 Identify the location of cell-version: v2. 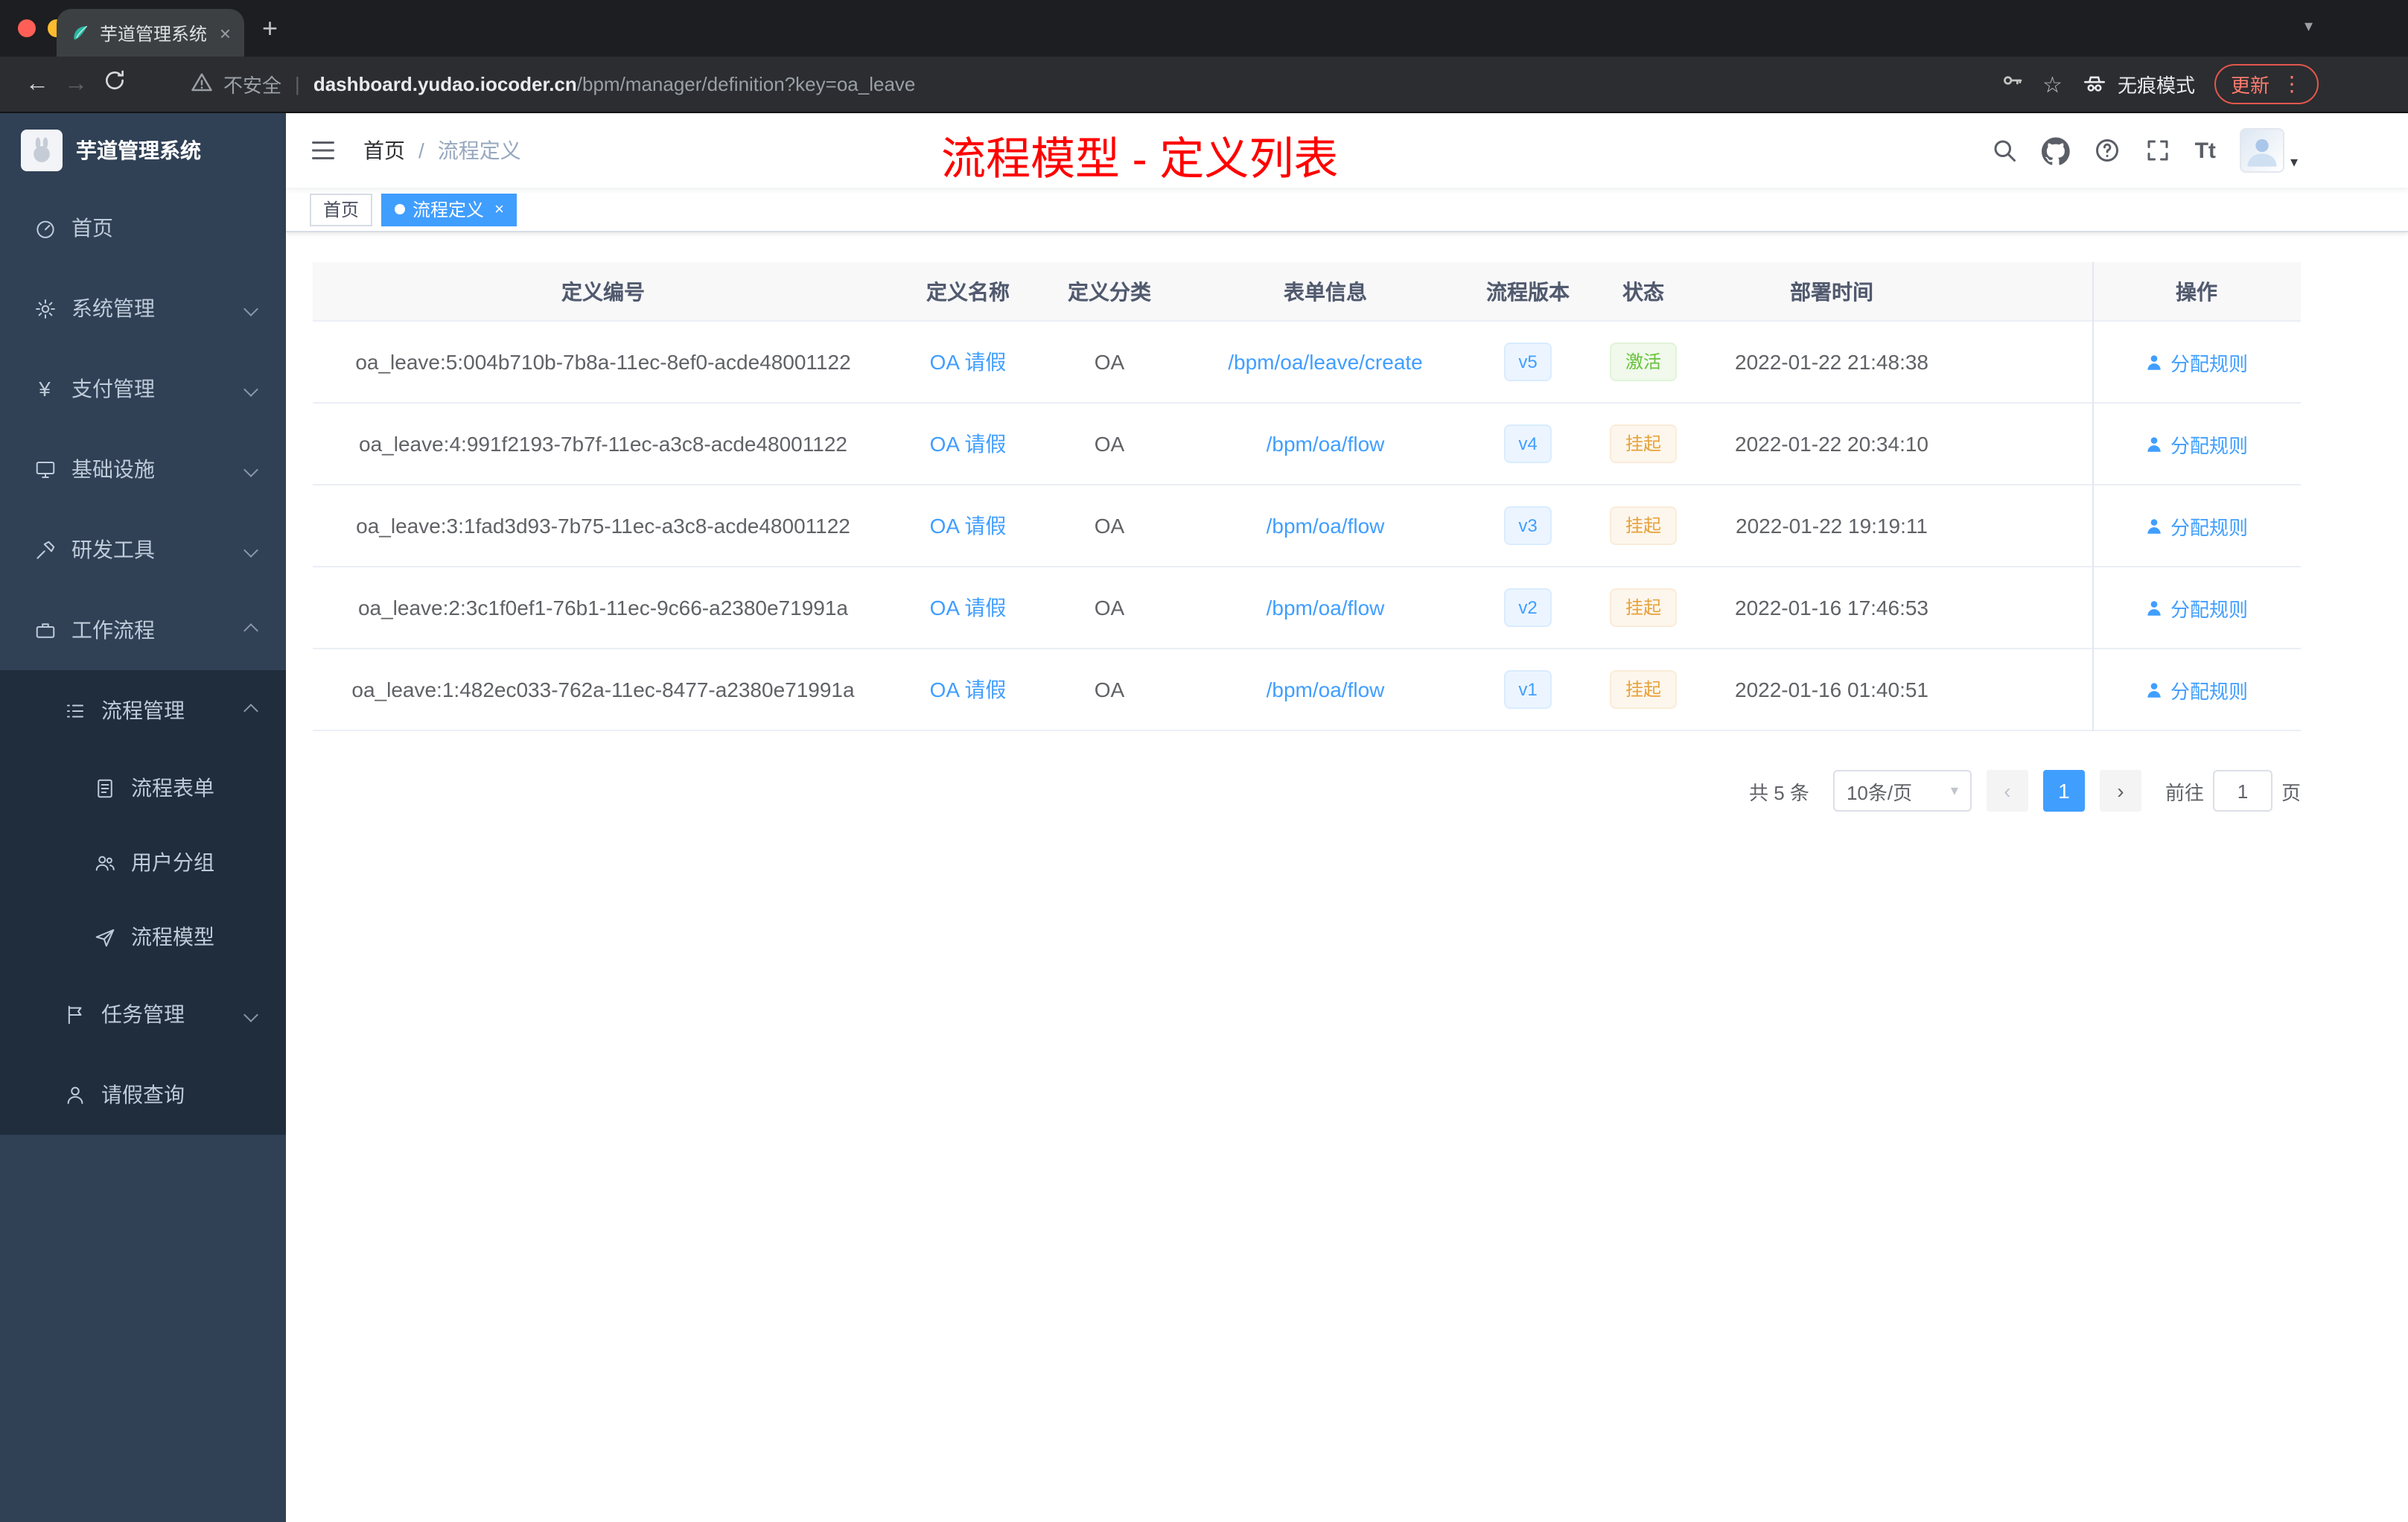
(1528, 607).